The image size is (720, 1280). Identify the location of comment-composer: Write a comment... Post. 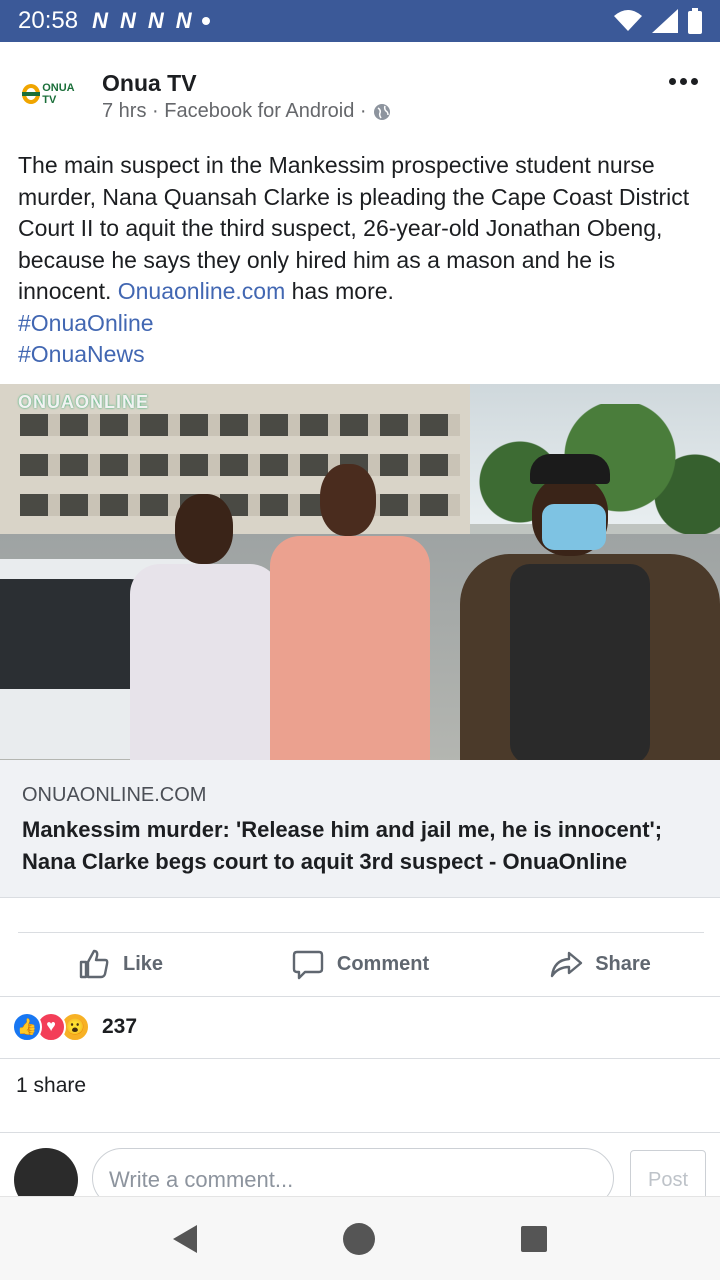
(360, 1173).